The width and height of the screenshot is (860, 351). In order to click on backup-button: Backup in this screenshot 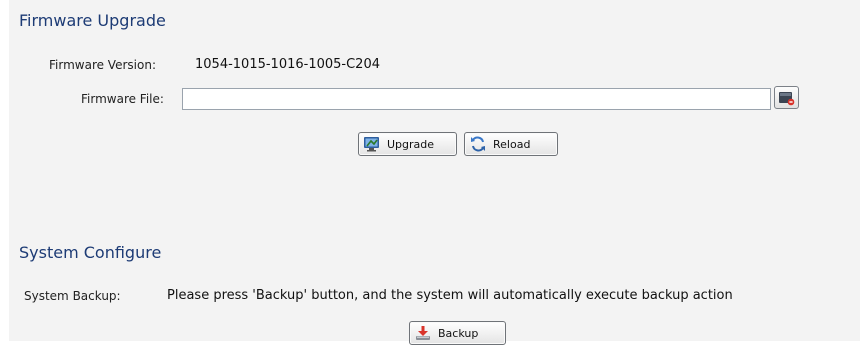, I will do `click(457, 333)`.